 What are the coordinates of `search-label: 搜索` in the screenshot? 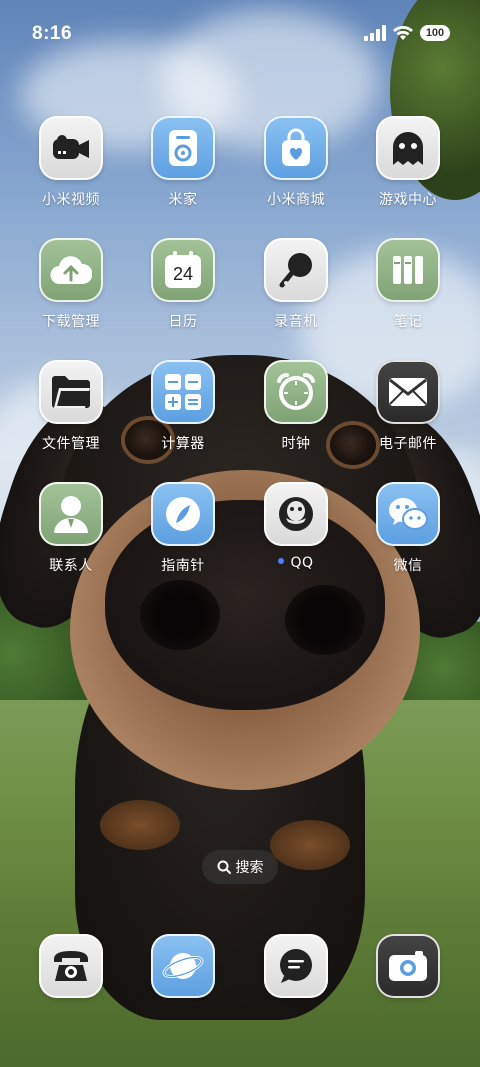 It's located at (249, 868).